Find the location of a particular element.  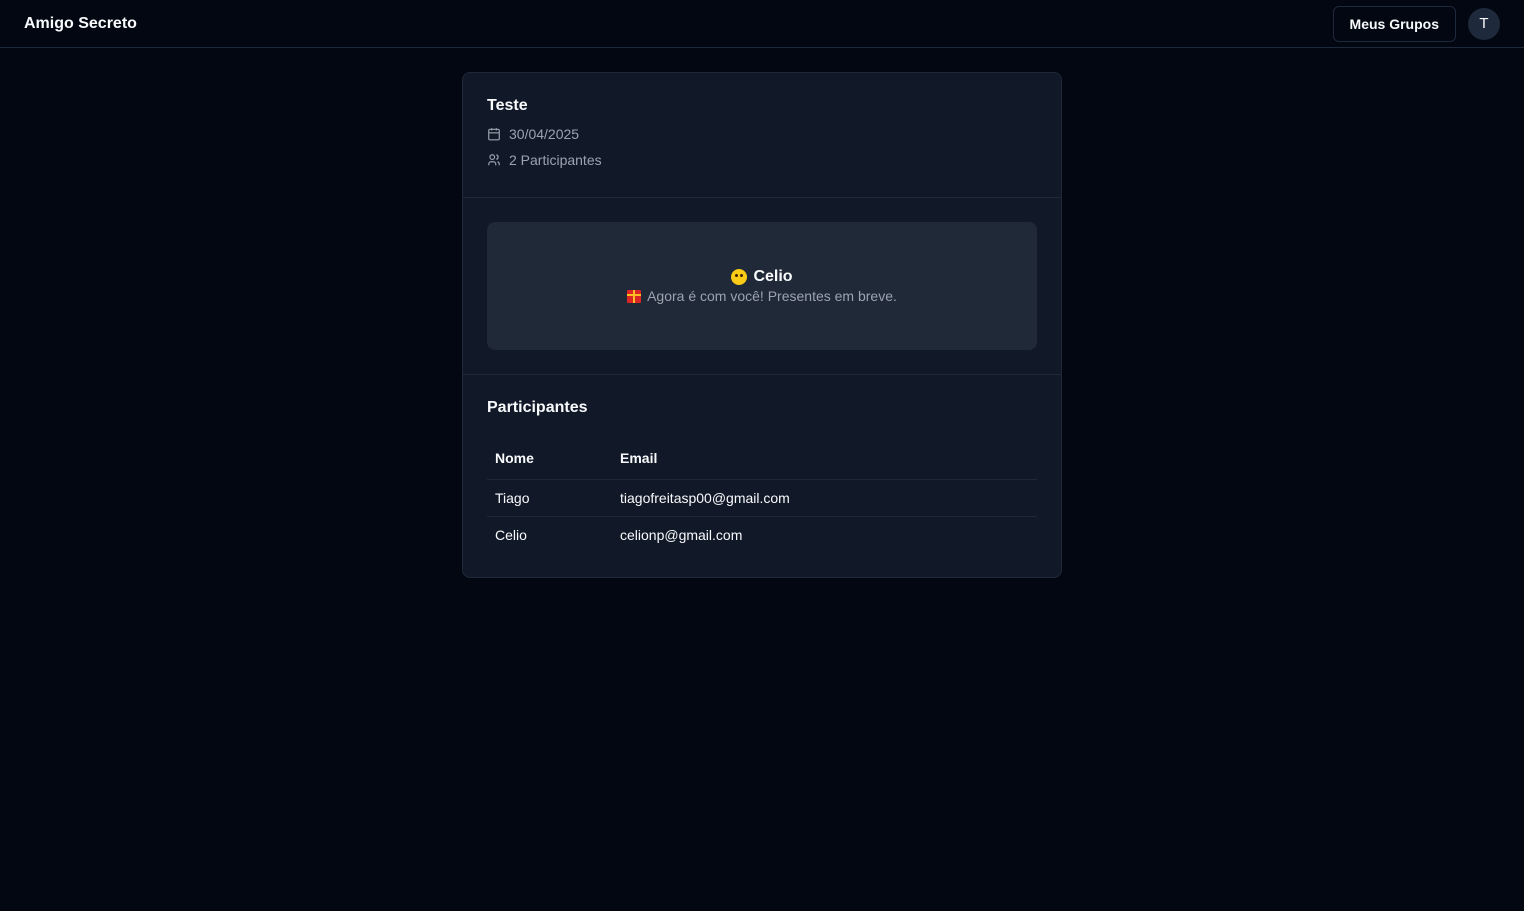

table-header-row: Nome Email is located at coordinates (762, 458).